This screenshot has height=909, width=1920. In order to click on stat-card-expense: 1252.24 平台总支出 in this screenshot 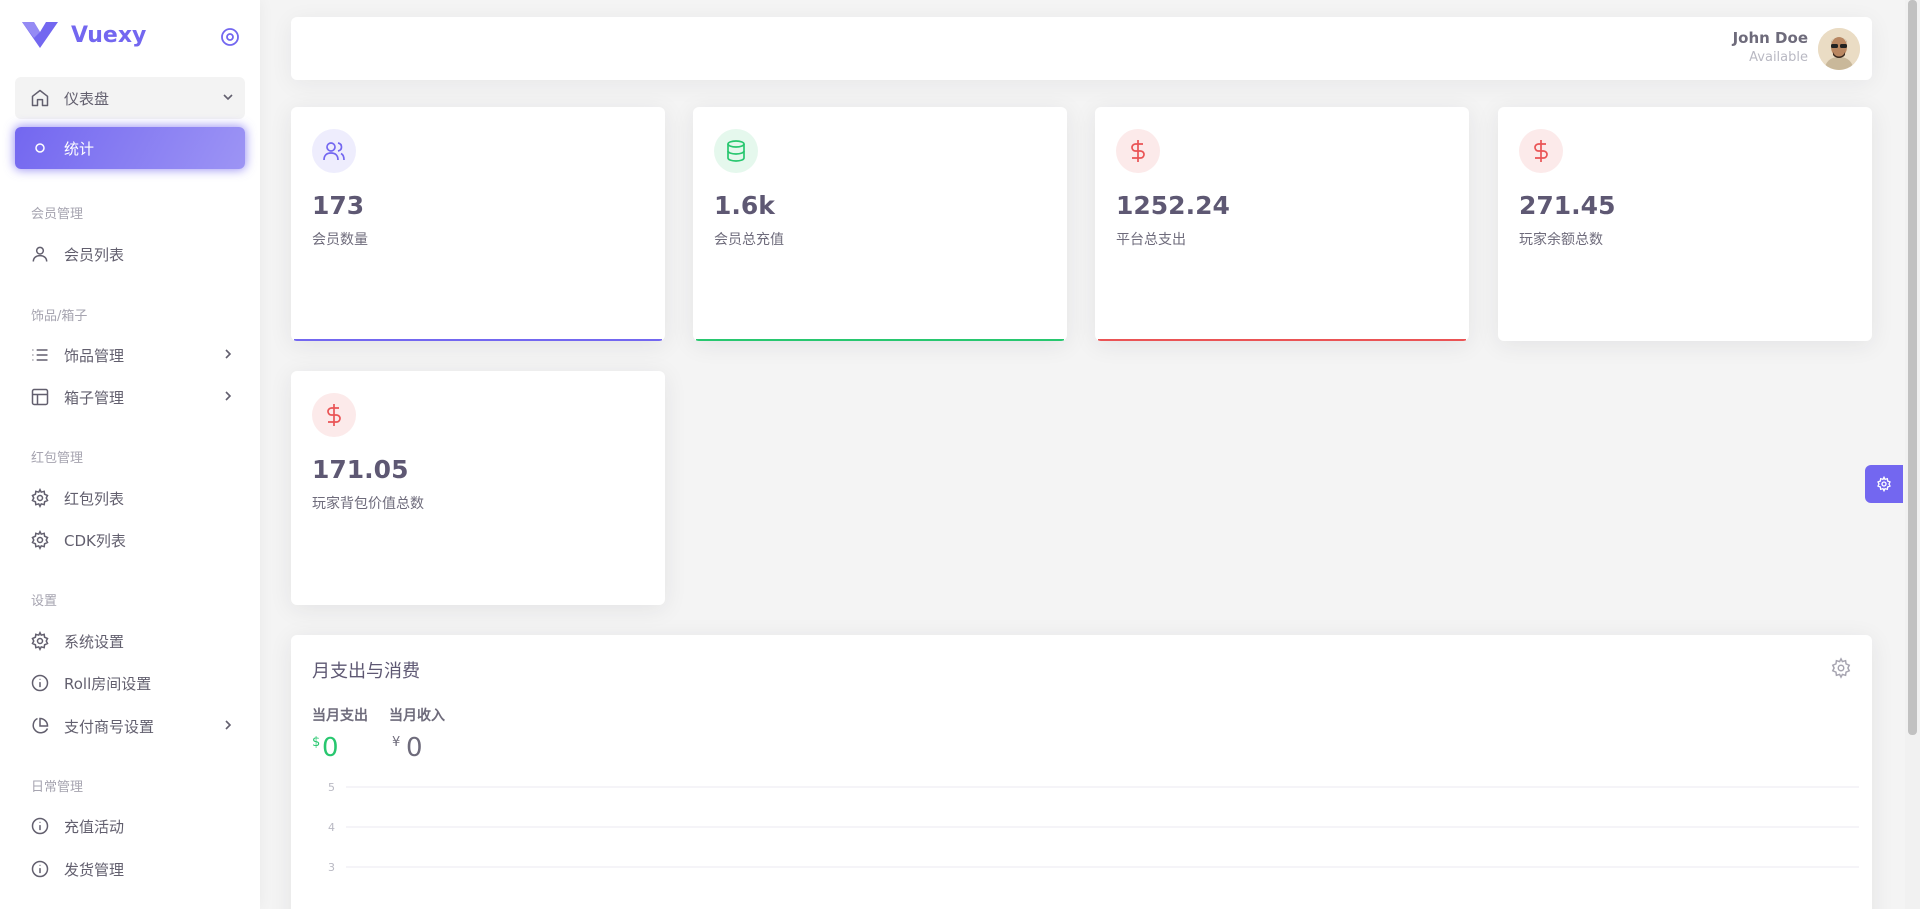, I will do `click(1282, 224)`.